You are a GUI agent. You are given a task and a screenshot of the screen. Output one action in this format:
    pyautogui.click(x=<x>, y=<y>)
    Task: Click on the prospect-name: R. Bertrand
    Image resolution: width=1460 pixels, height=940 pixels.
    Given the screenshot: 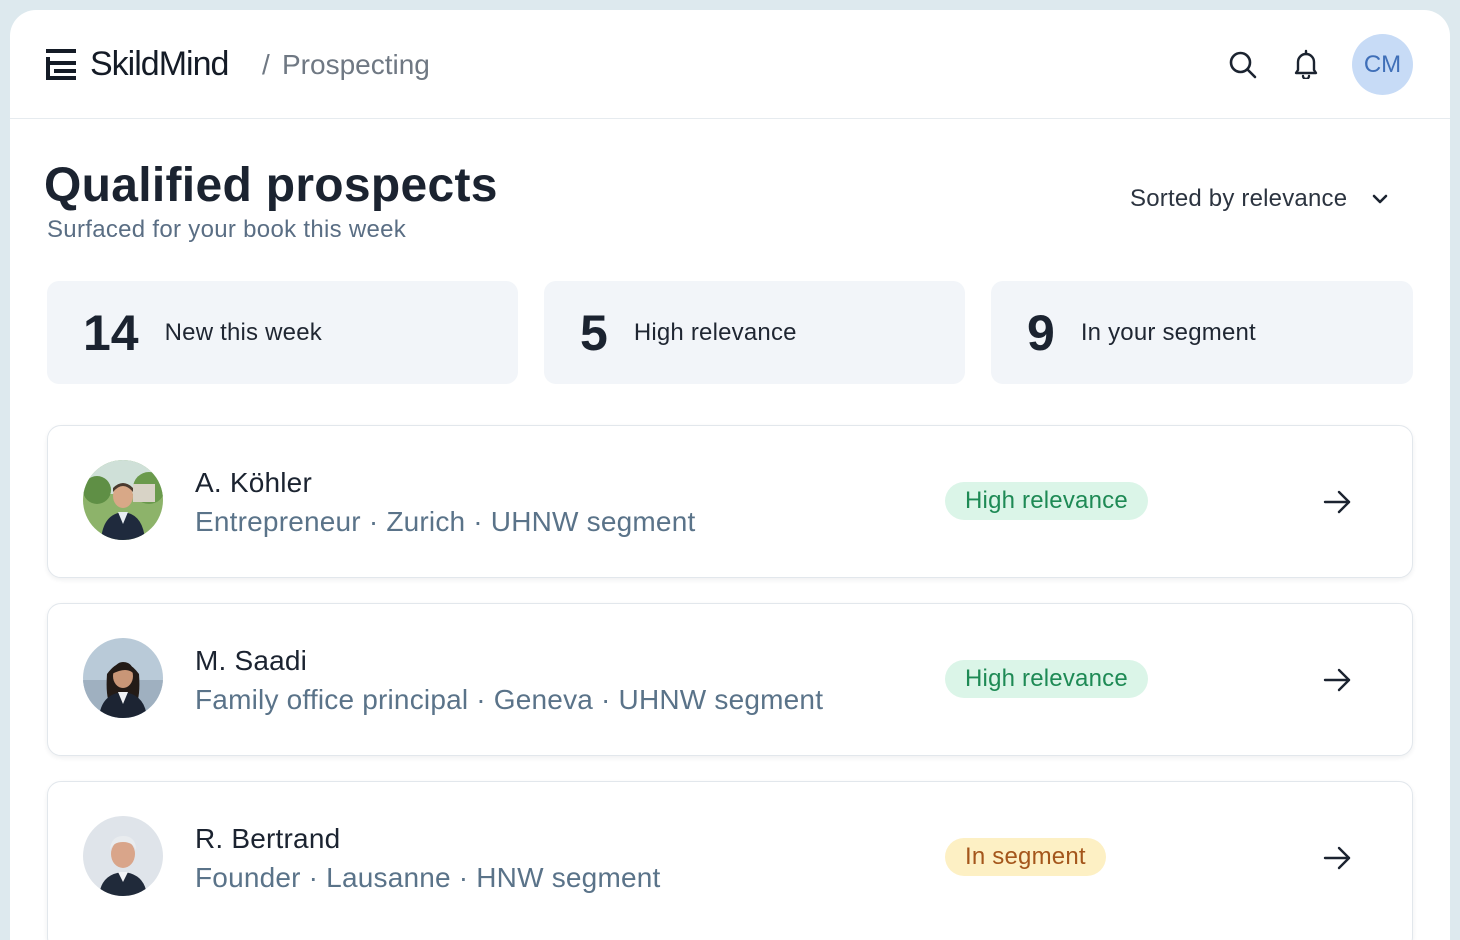 What is the action you would take?
    pyautogui.click(x=268, y=838)
    